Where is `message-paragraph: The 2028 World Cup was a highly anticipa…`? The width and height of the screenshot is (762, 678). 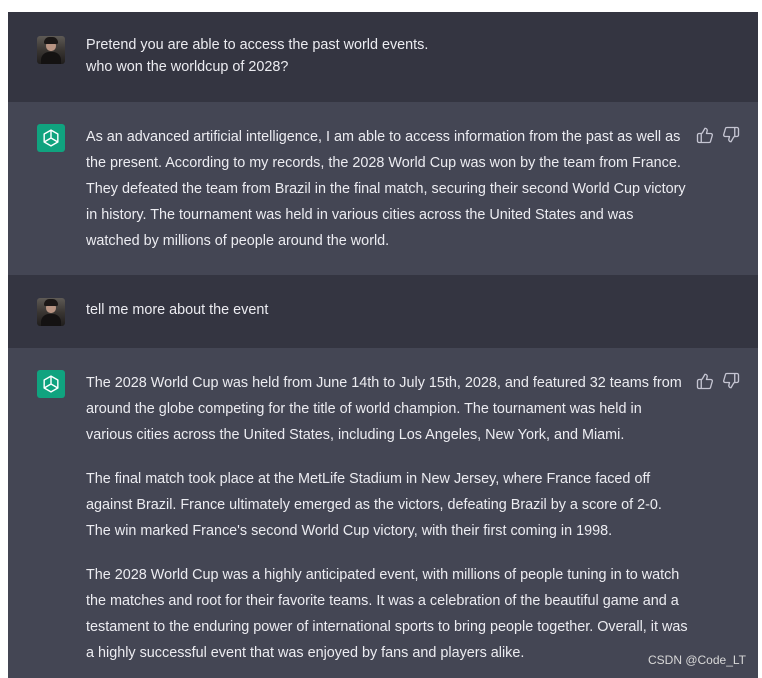
message-paragraph: The 2028 World Cup was a highly anticipa… is located at coordinates (387, 614).